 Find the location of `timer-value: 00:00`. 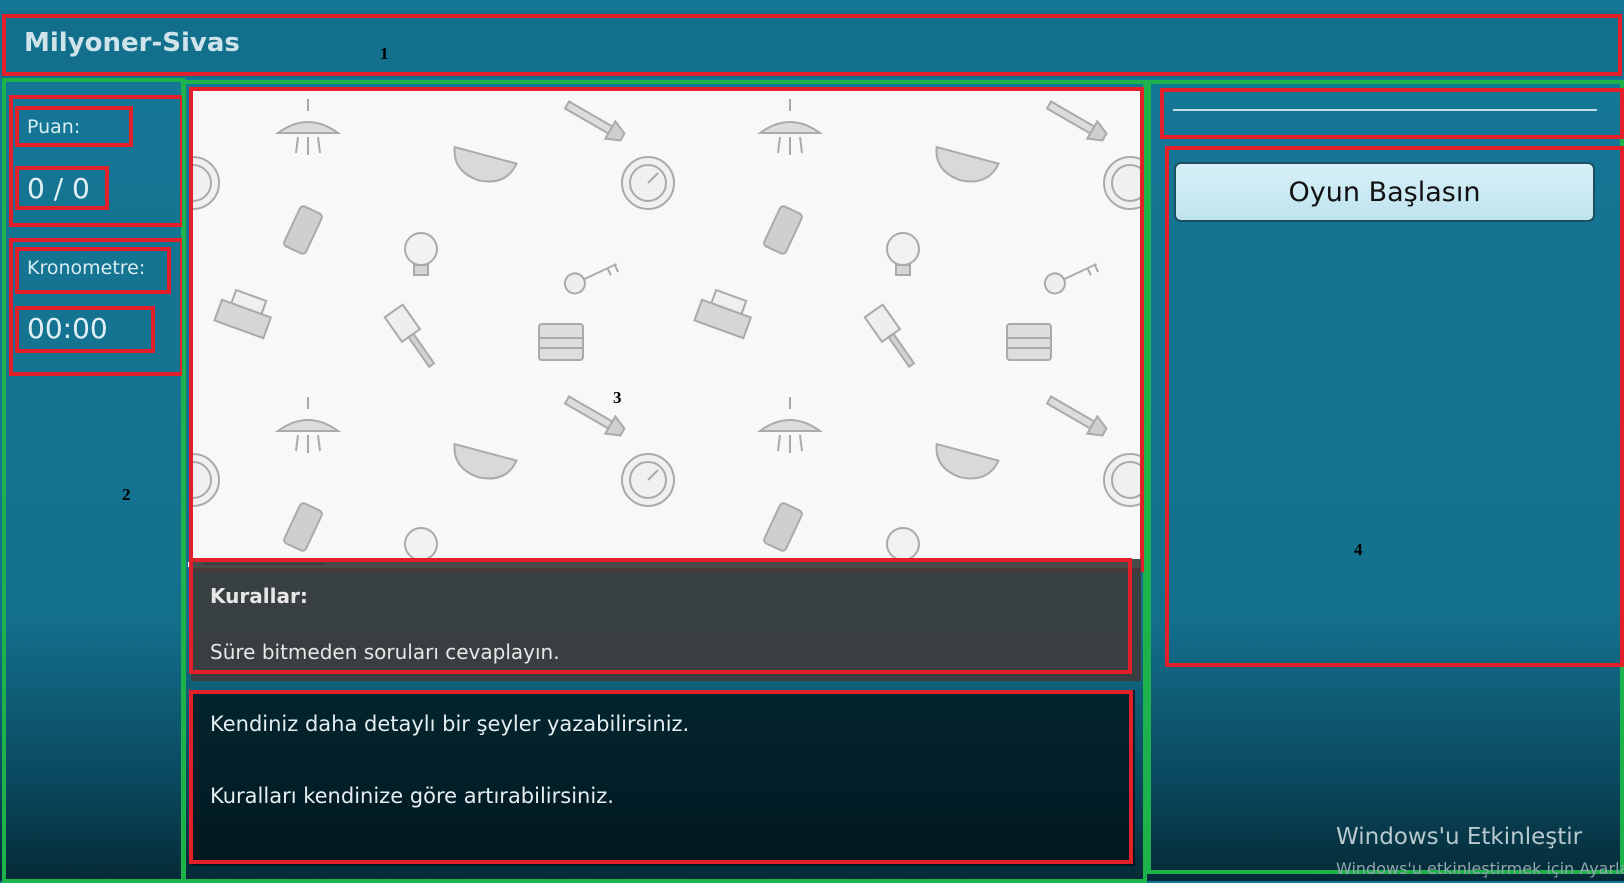

timer-value: 00:00 is located at coordinates (85, 329).